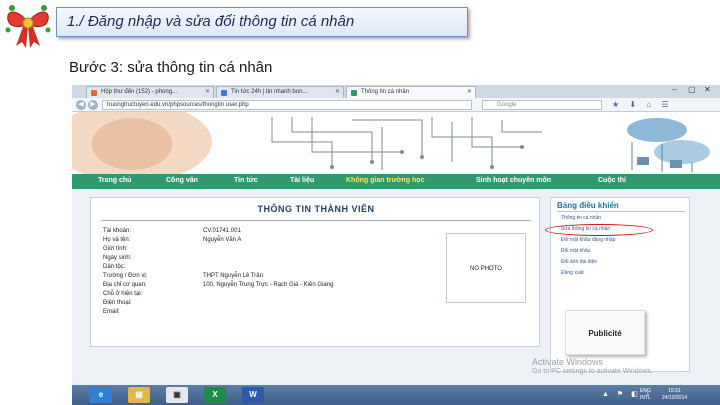  Describe the element at coordinates (222, 240) in the screenshot. I see `field-value: Nguyễn Văn A` at that location.